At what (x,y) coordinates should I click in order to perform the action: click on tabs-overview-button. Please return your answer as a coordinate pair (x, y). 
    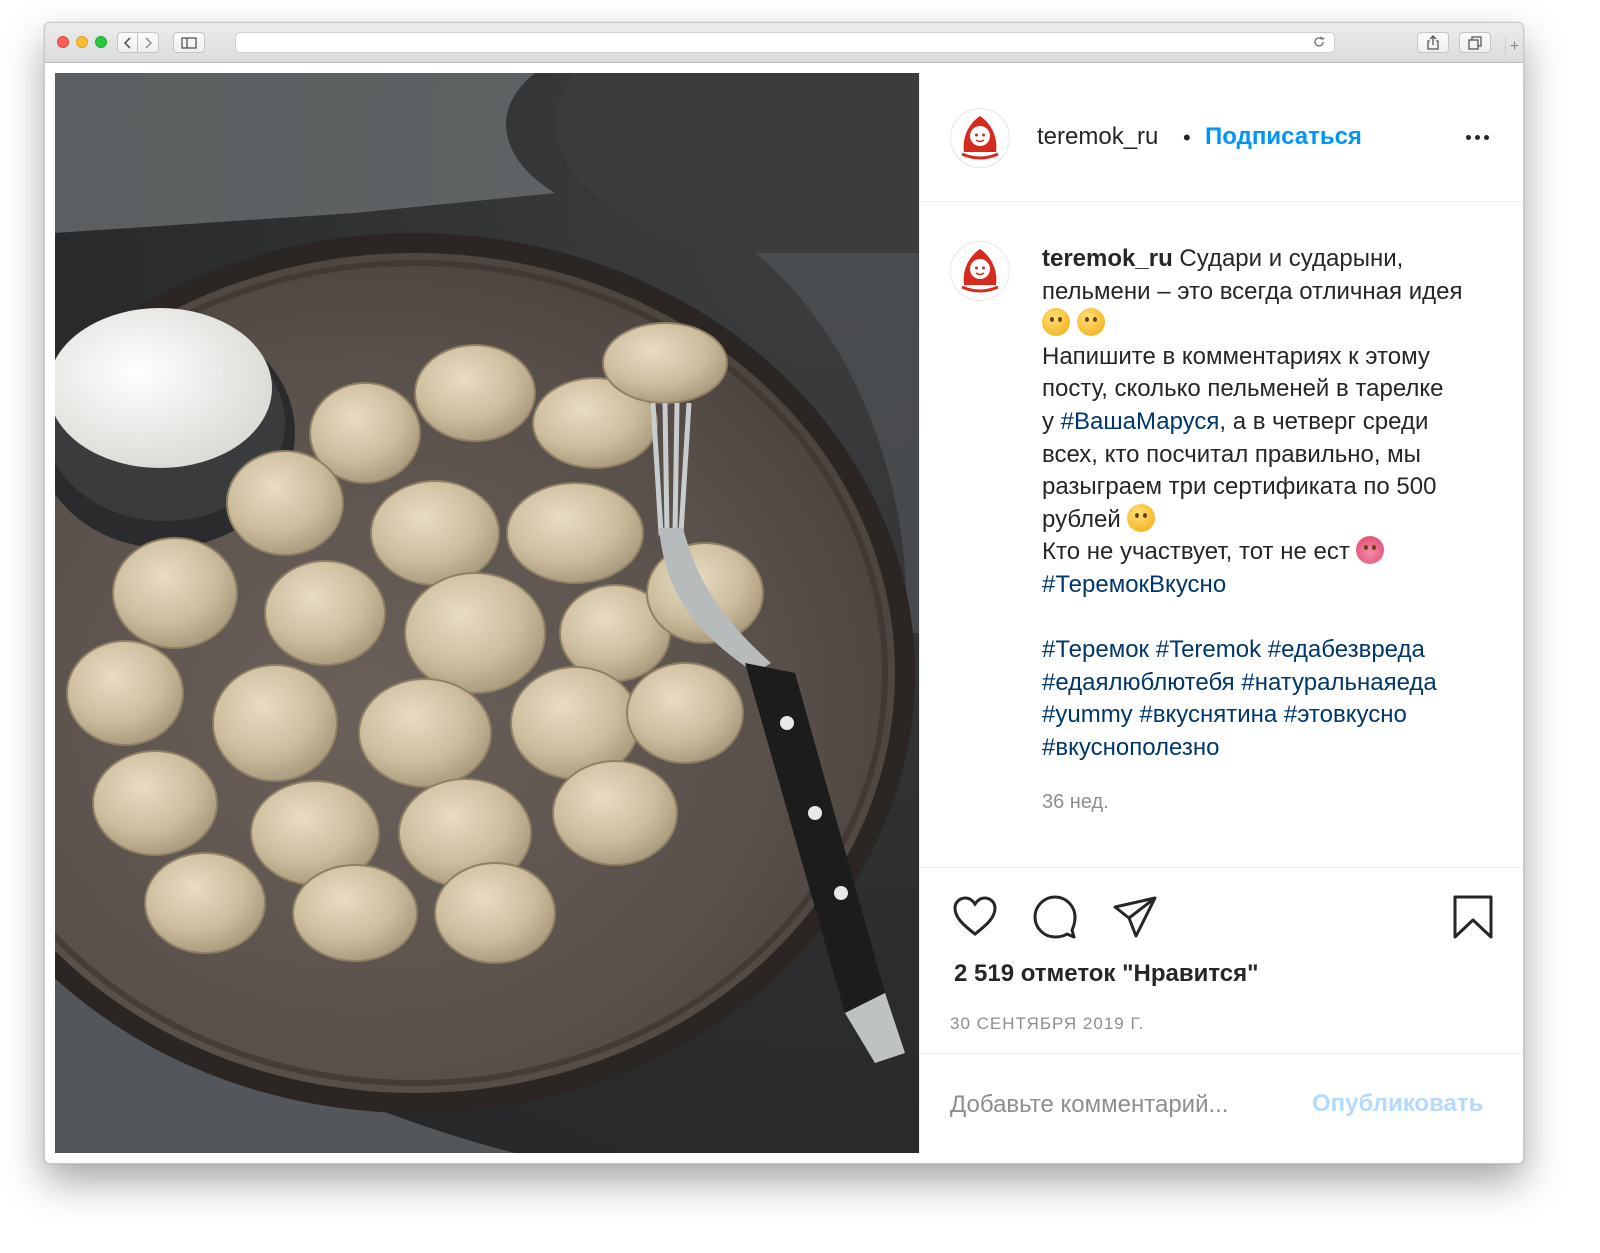
    Looking at the image, I should click on (1475, 42).